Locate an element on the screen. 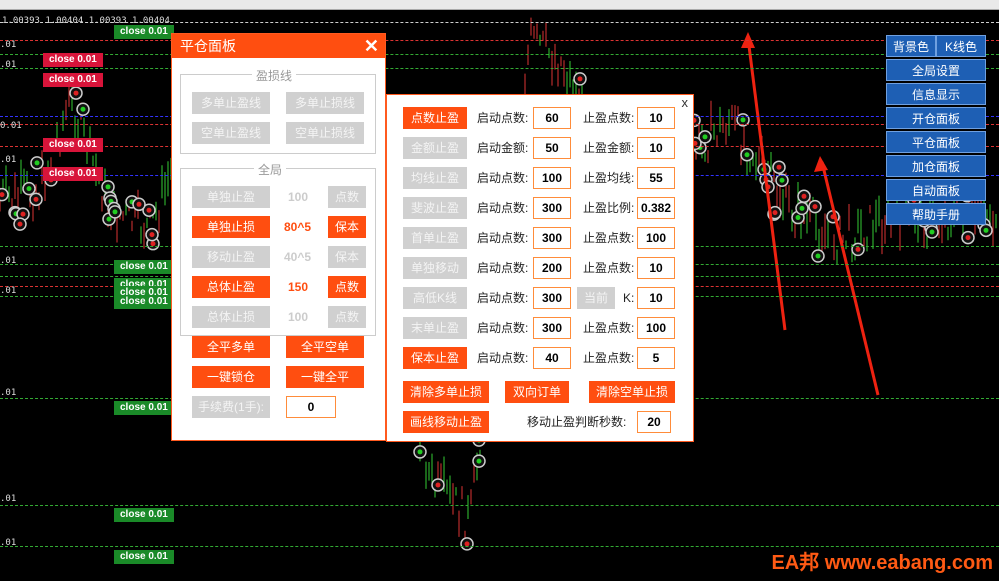 The width and height of the screenshot is (999, 581). tp-mode-button: 点数止盈 is located at coordinates (435, 118).